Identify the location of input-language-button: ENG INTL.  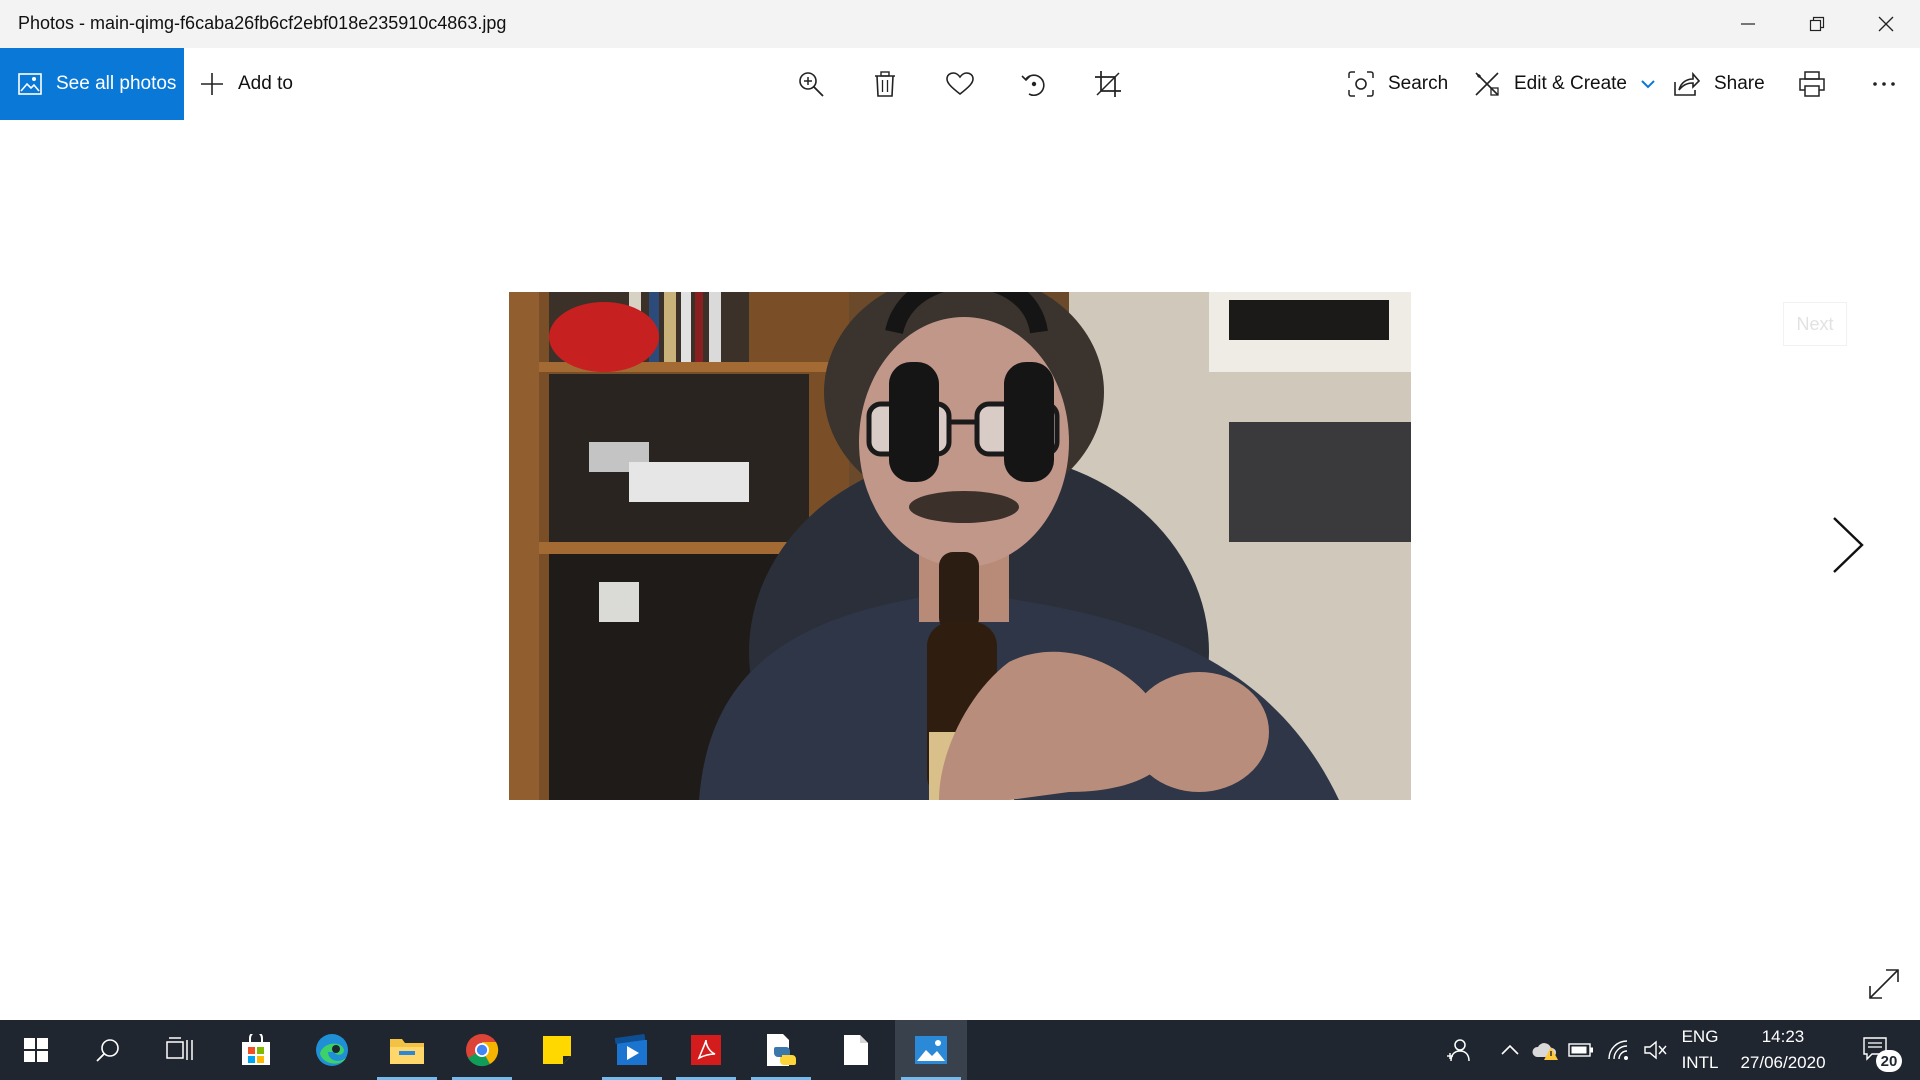
(1700, 1050).